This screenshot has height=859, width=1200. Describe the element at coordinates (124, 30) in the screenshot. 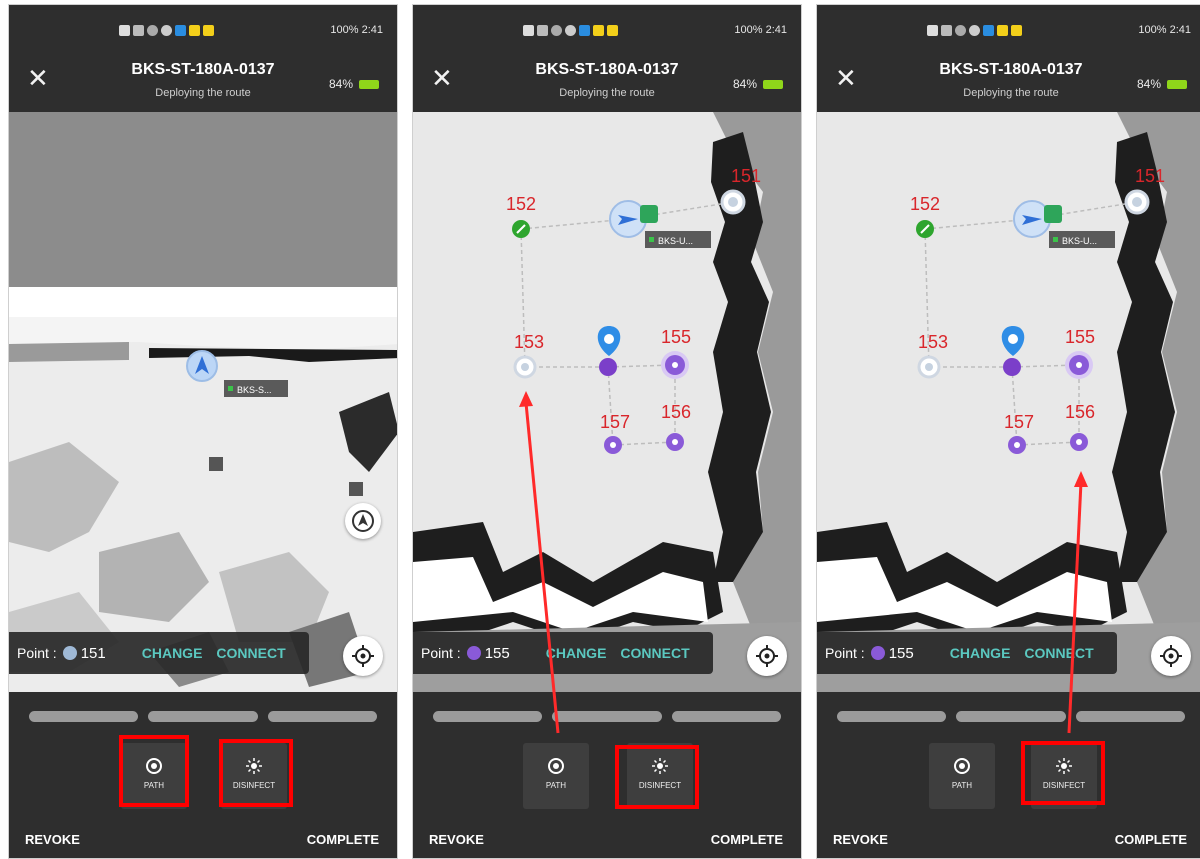

I see `notification-icon` at that location.